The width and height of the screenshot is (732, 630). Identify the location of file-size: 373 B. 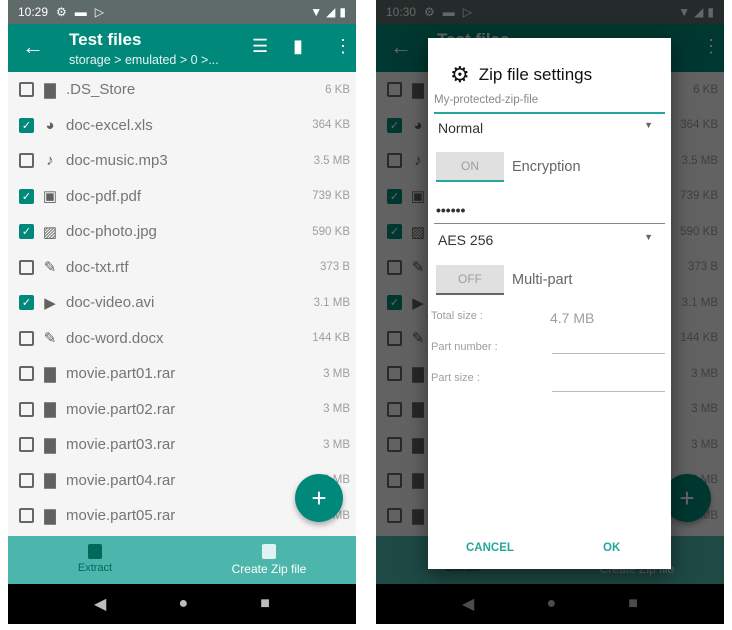
(334, 267).